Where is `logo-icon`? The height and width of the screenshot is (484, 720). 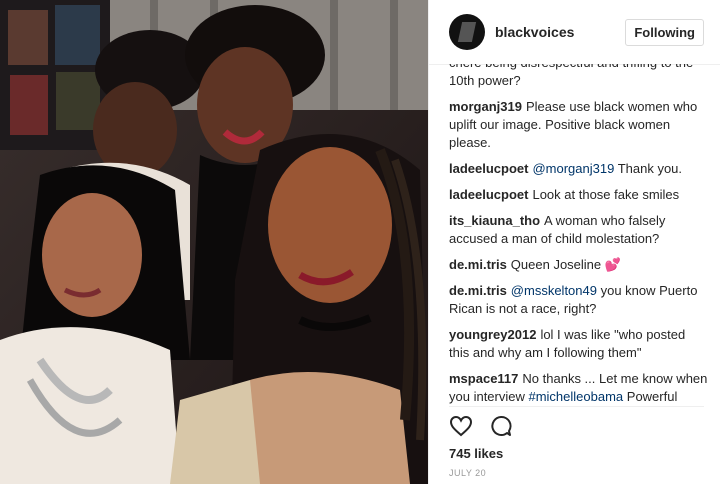 logo-icon is located at coordinates (467, 32).